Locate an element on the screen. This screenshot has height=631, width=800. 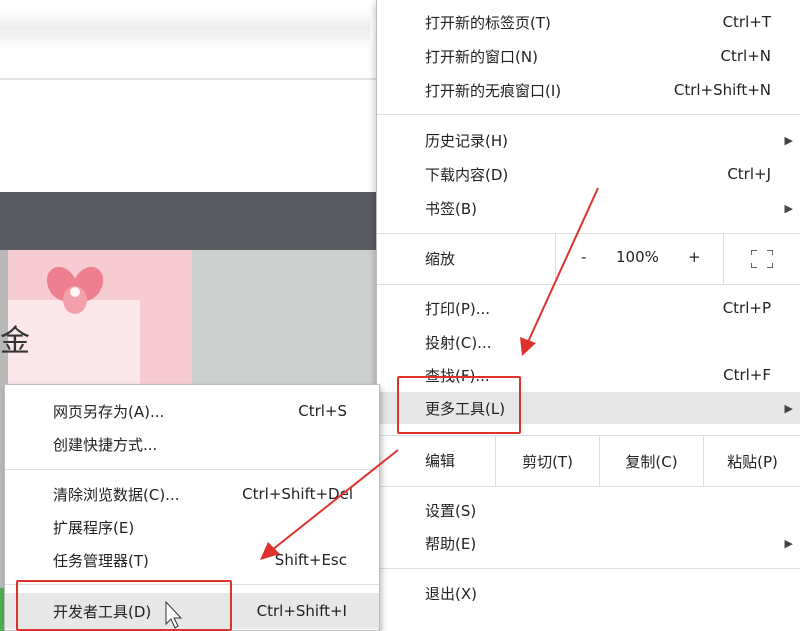
menu-item-label: 退出(X) is located at coordinates (451, 593).